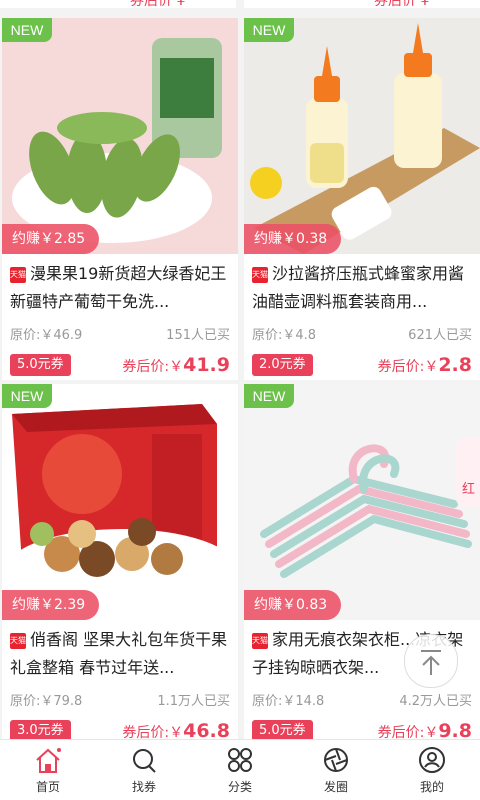  Describe the element at coordinates (51, 605) in the screenshot. I see `earn-tag: 约赚￥2.39` at that location.